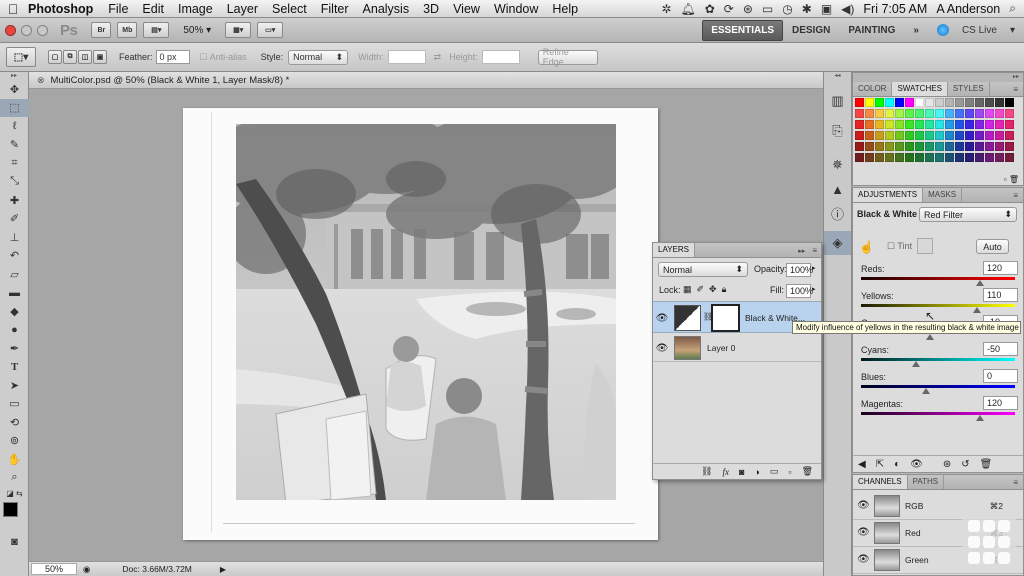 This screenshot has width=1024, height=576. Describe the element at coordinates (14, 256) in the screenshot. I see `history-brush-tool-icon: ↶` at that location.